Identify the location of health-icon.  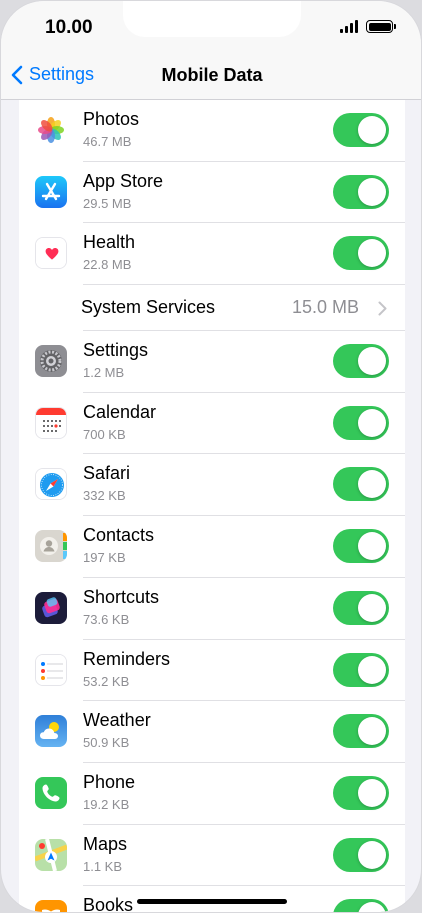
(51, 253).